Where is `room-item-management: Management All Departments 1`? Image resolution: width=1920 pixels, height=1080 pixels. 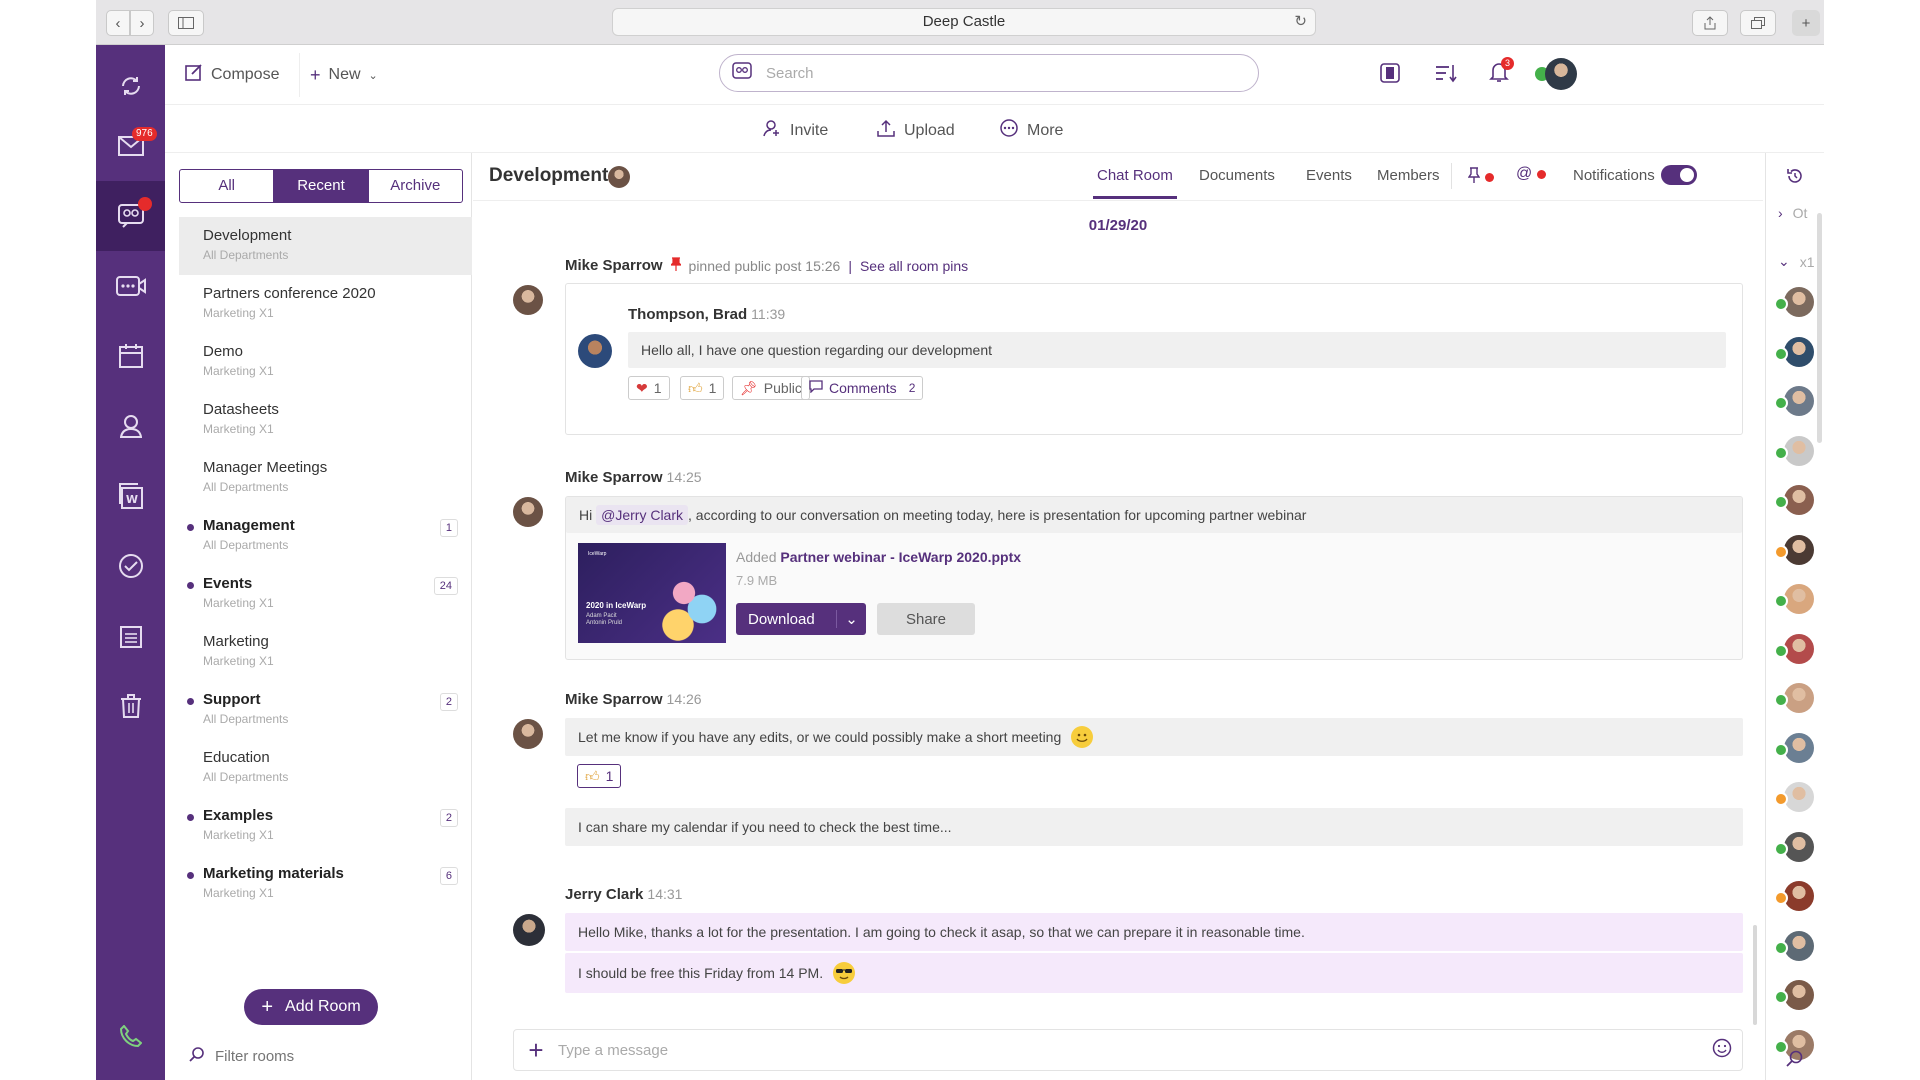
room-item-management: Management All Departments 1 is located at coordinates (325, 536).